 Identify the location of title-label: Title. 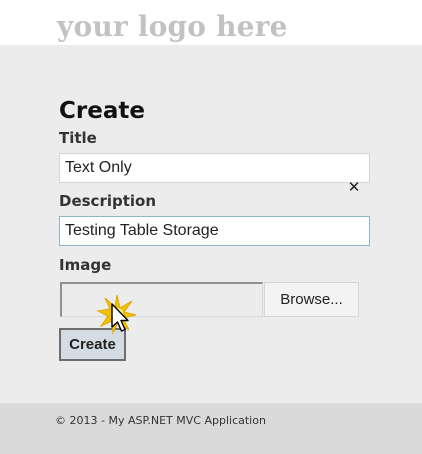
(78, 138).